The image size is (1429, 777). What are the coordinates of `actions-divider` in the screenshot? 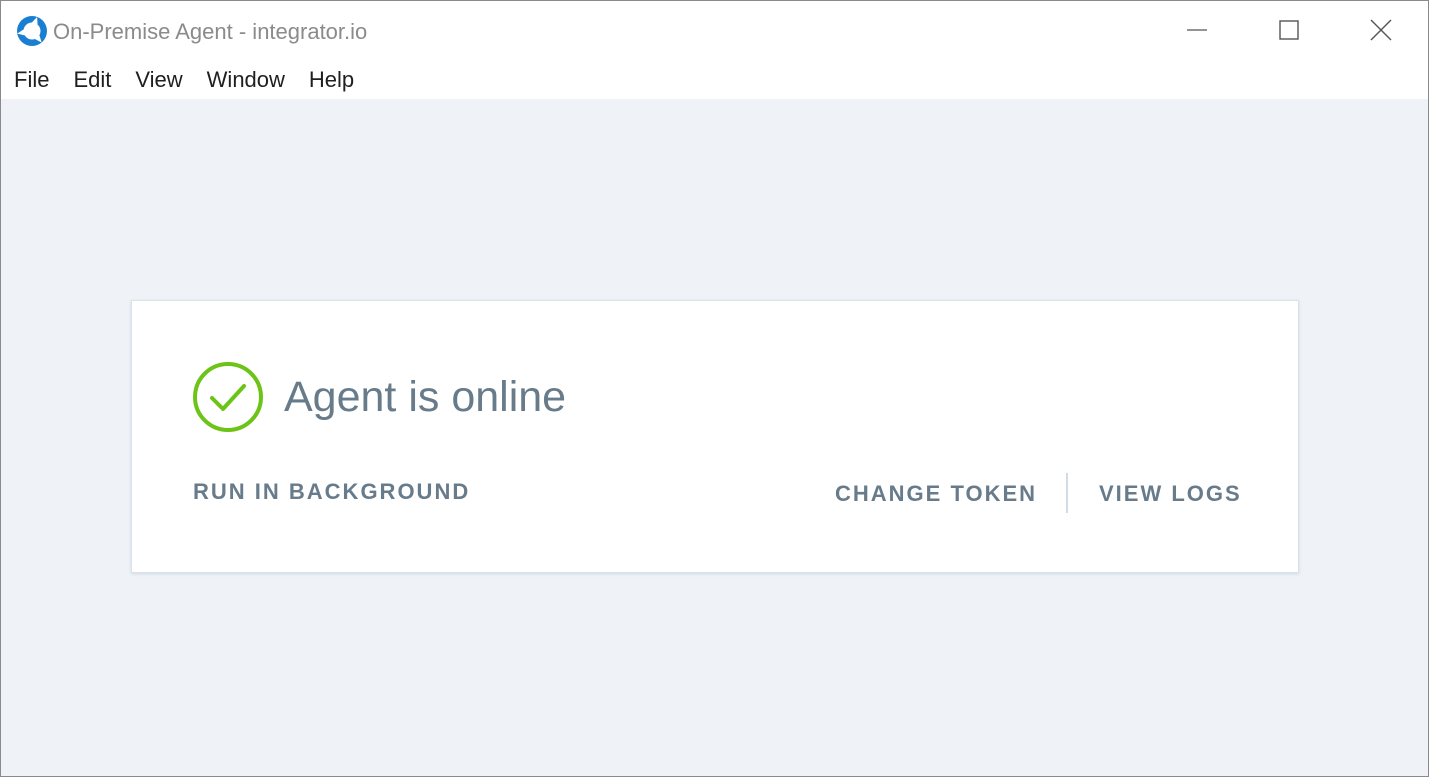 It's located at (1067, 493).